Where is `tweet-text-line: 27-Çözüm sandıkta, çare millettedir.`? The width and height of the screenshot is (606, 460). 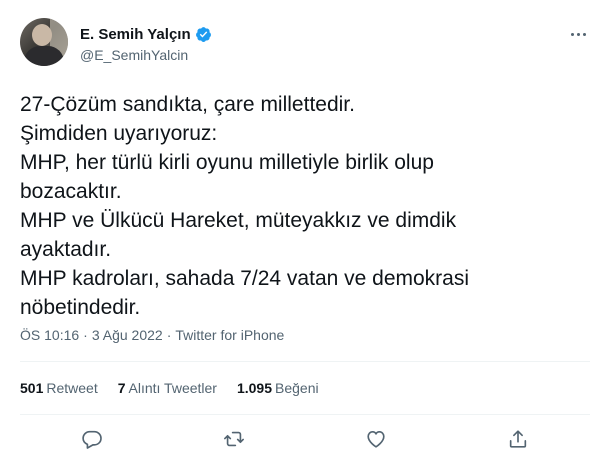
tweet-text-line: 27-Çözüm sandıkta, çare millettedir. is located at coordinates (187, 104).